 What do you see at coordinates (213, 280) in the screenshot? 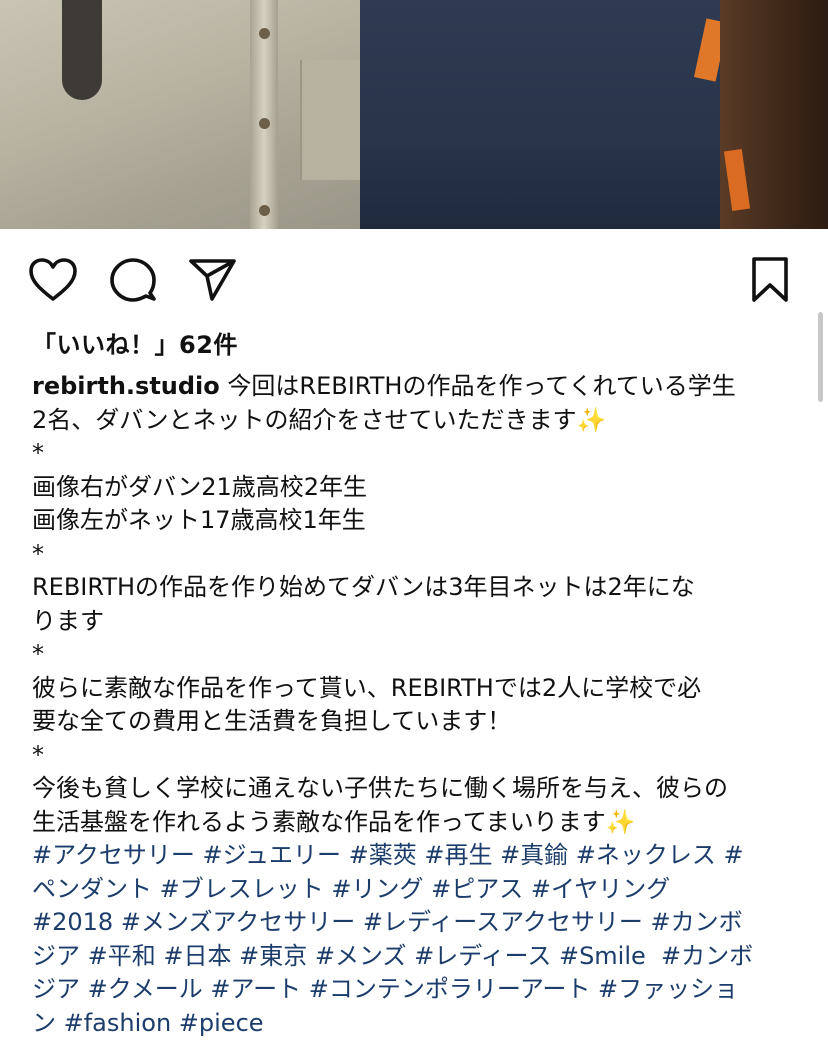
I see `paper-plane-icon` at bounding box center [213, 280].